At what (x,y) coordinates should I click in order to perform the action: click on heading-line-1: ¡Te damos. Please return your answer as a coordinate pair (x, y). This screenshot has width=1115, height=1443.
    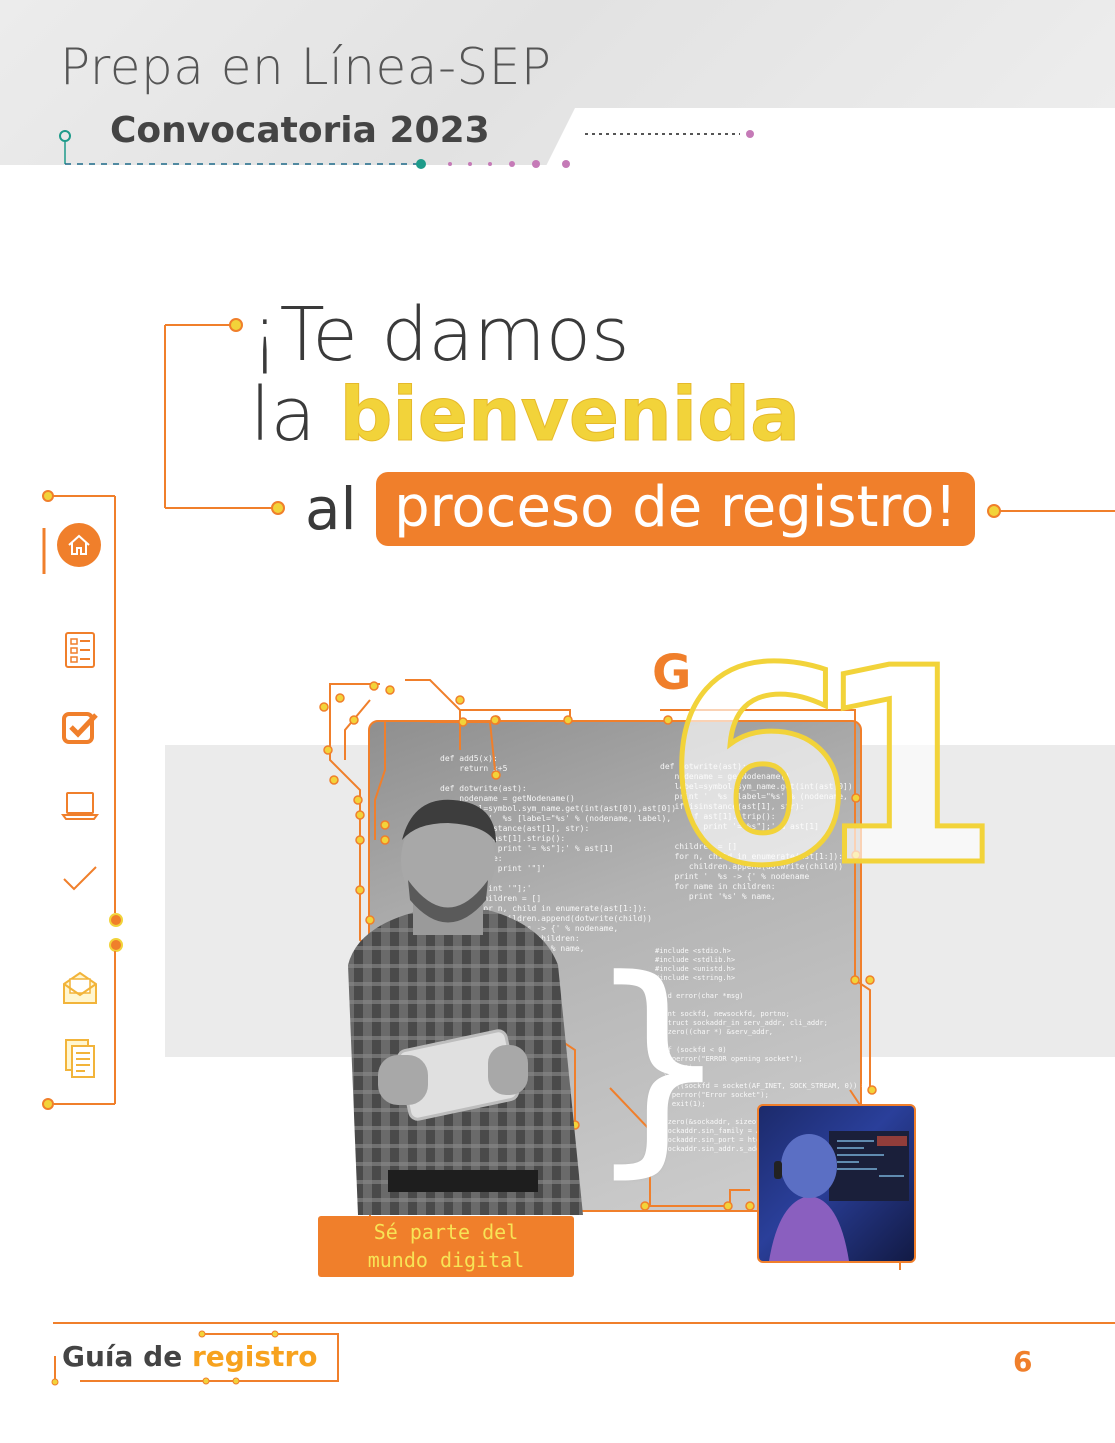
    Looking at the image, I should click on (440, 335).